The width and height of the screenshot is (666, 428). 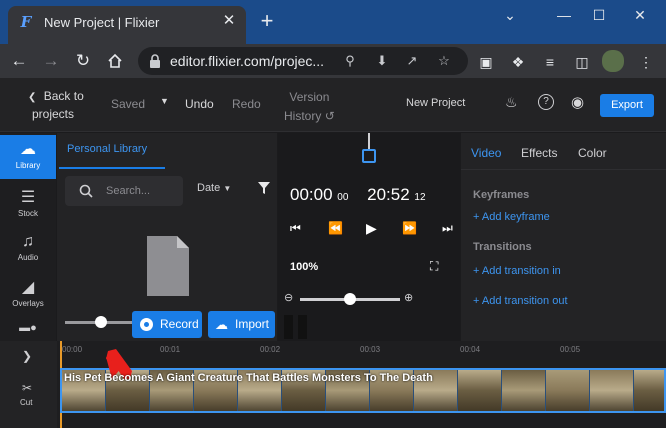 I want to click on version-label-line2: History, so click(x=303, y=116).